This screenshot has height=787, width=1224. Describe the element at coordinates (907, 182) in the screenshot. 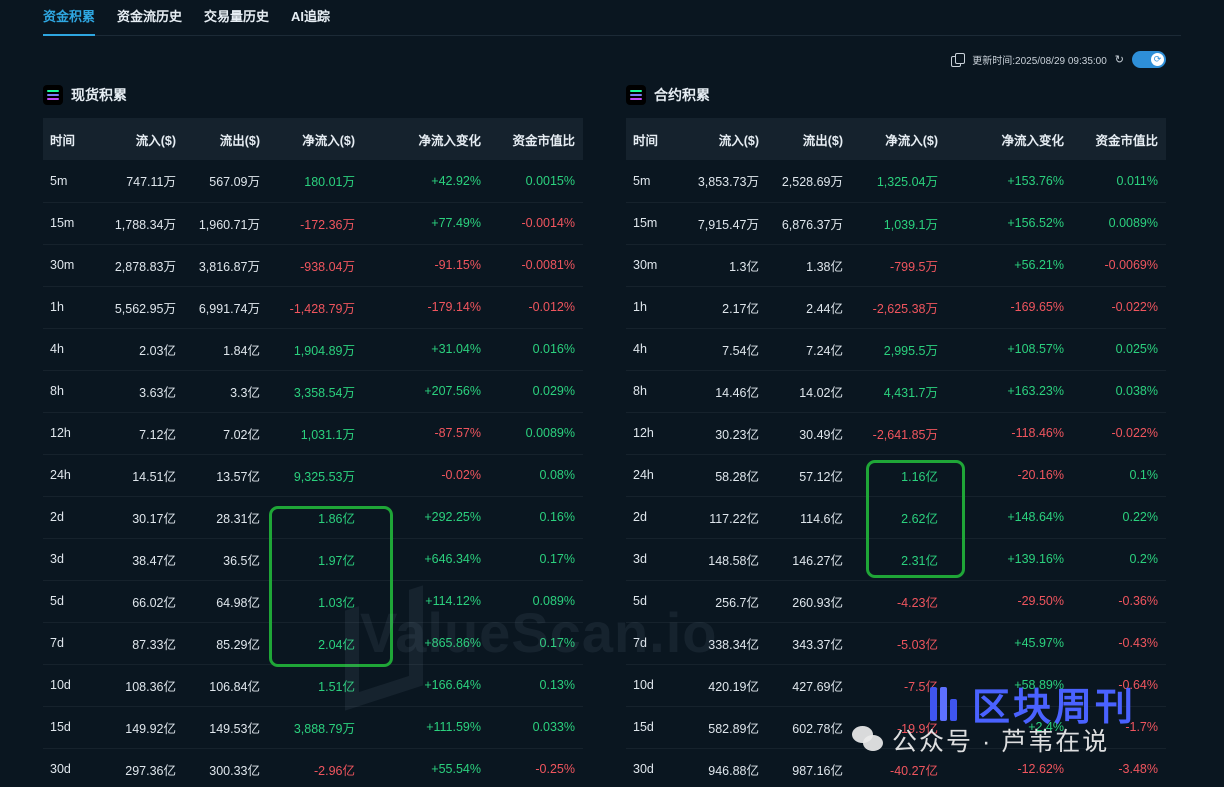

I see `cell-netflow: 1,325.04万` at that location.